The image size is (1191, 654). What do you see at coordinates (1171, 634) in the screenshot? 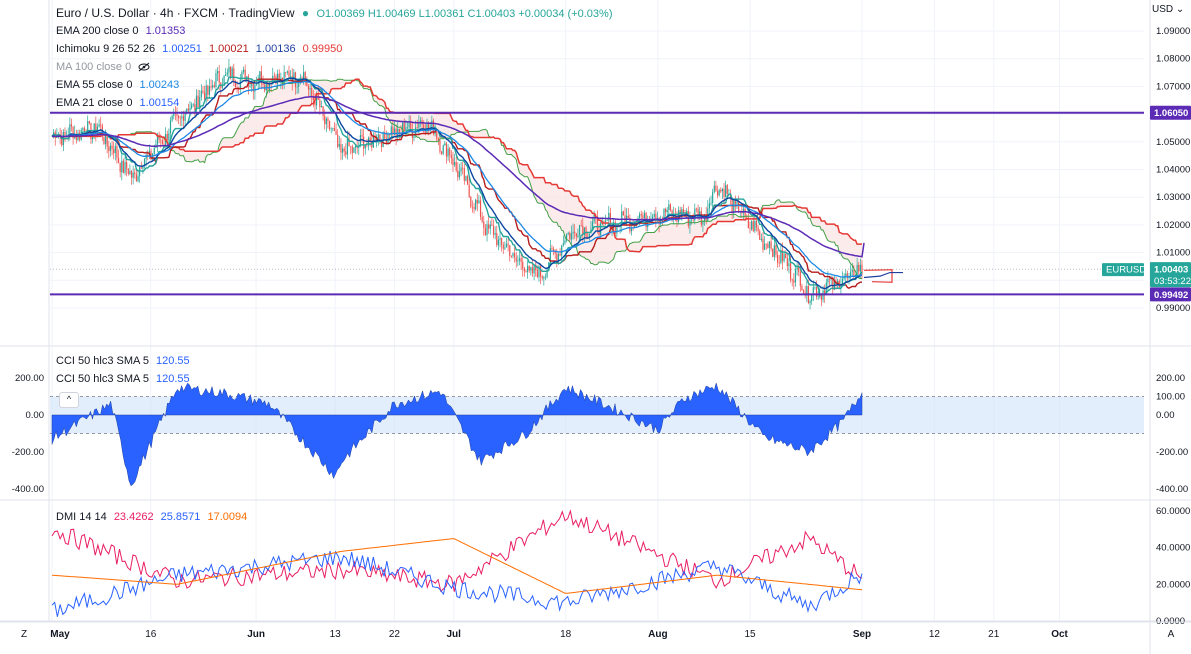
I see `auto-scale-button: A` at bounding box center [1171, 634].